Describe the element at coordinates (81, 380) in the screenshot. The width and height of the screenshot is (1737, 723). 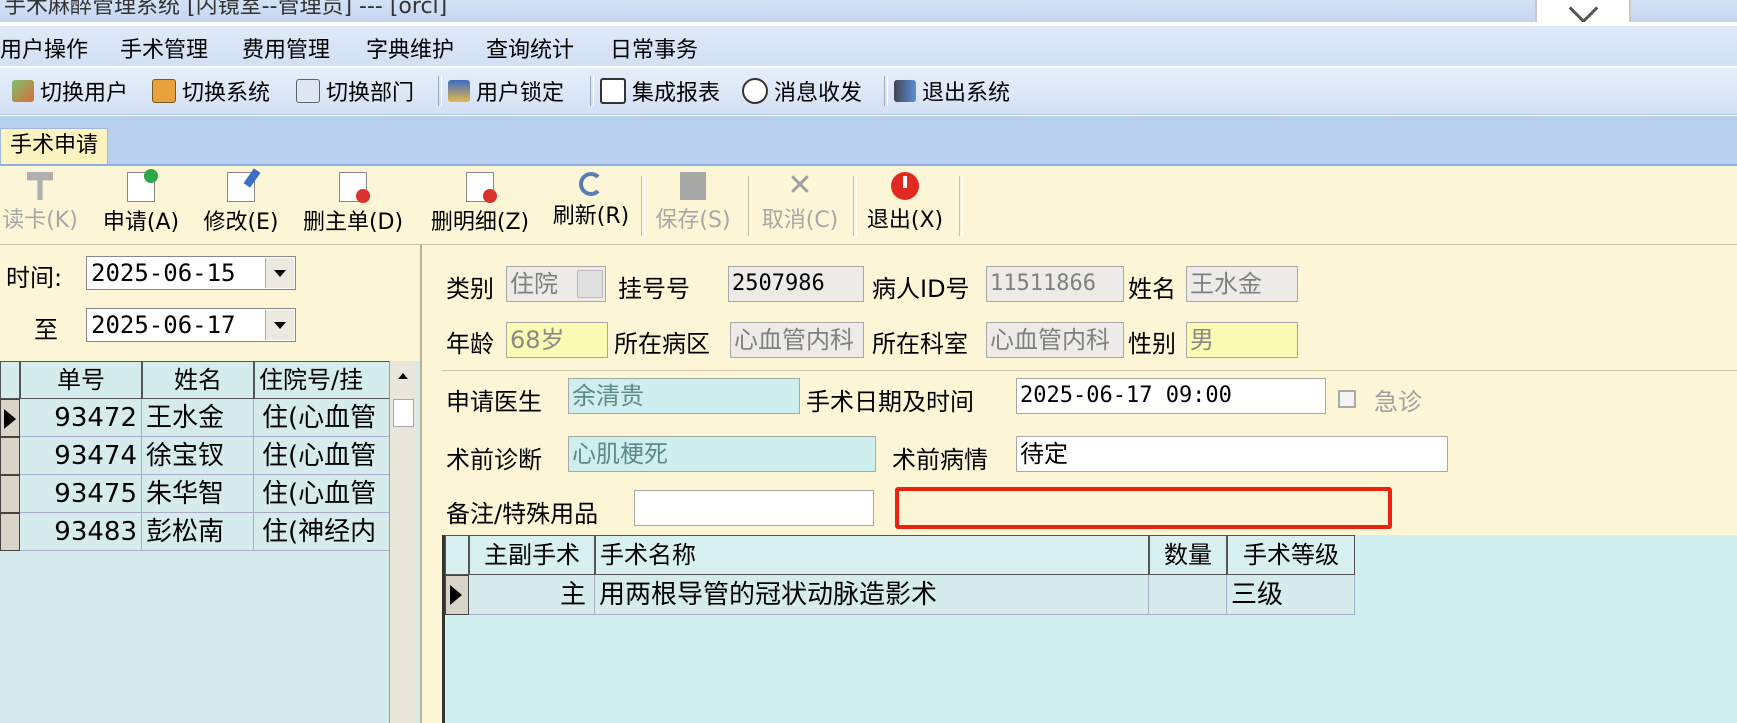
I see `list-header-id: 单号` at that location.